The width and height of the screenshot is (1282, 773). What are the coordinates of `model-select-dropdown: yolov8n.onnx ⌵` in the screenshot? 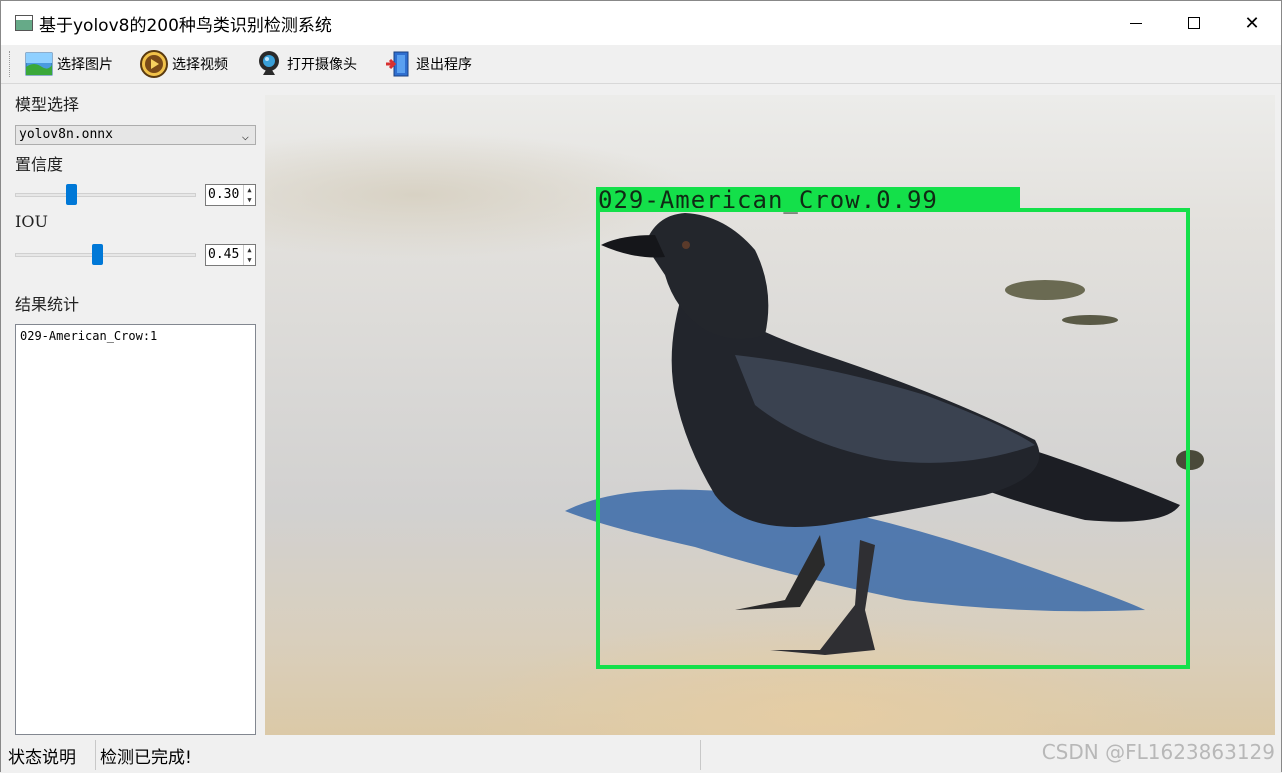 It's located at (135, 135).